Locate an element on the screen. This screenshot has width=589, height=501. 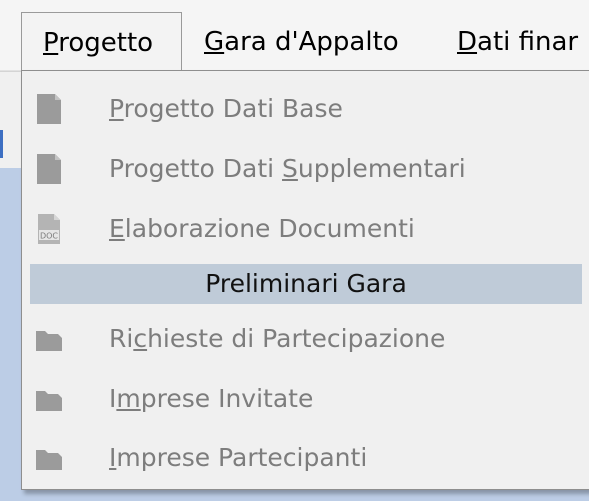
menubar-item-gara-d-appalto: Gara d'Appalto is located at coordinates (301, 41).